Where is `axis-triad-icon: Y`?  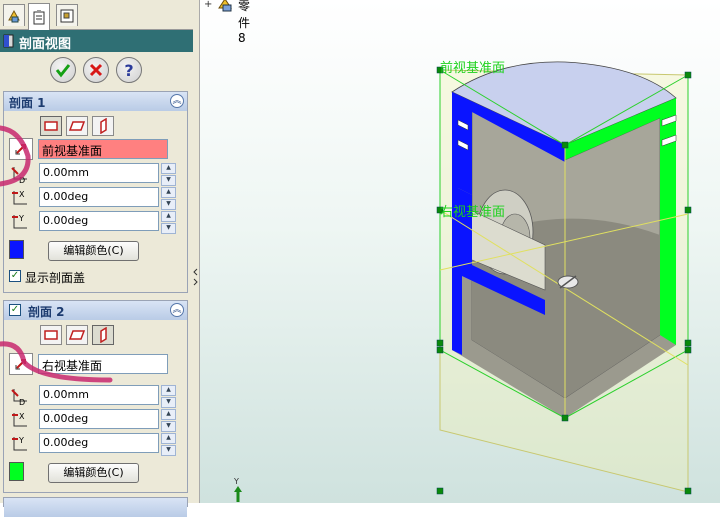 axis-triad-icon: Y is located at coordinates (237, 489).